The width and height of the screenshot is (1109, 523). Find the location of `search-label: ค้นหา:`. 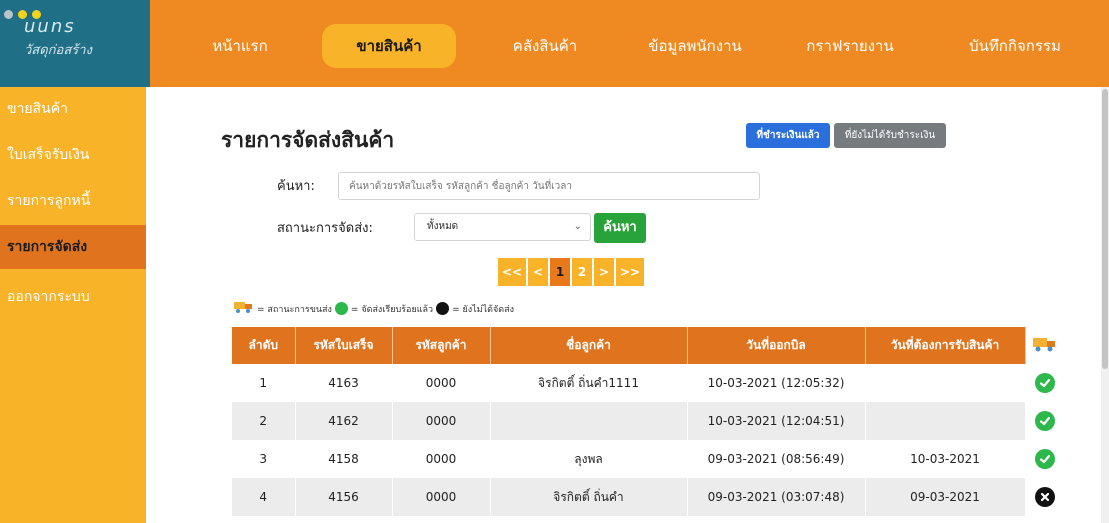

search-label: ค้นหา: is located at coordinates (296, 186).